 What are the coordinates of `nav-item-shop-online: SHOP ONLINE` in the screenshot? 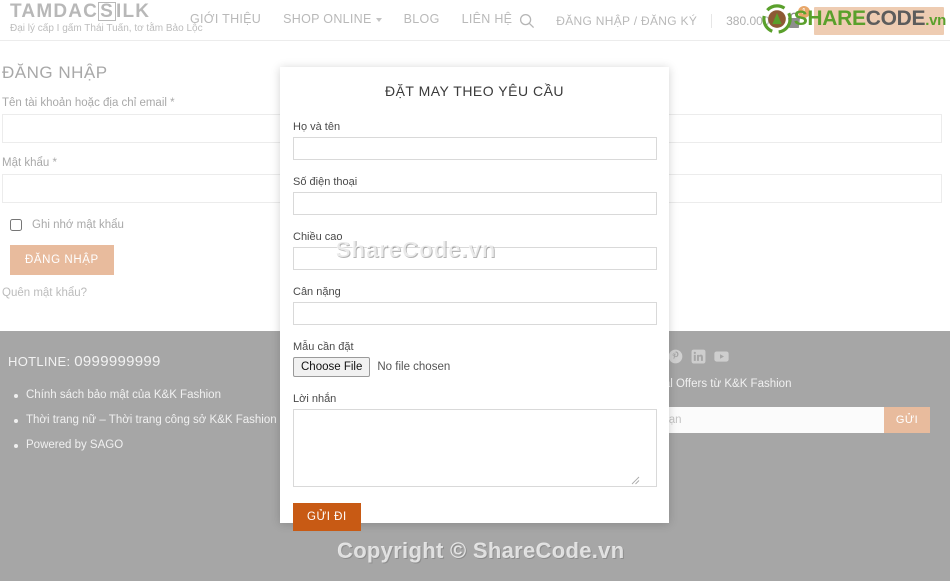 It's located at (332, 19).